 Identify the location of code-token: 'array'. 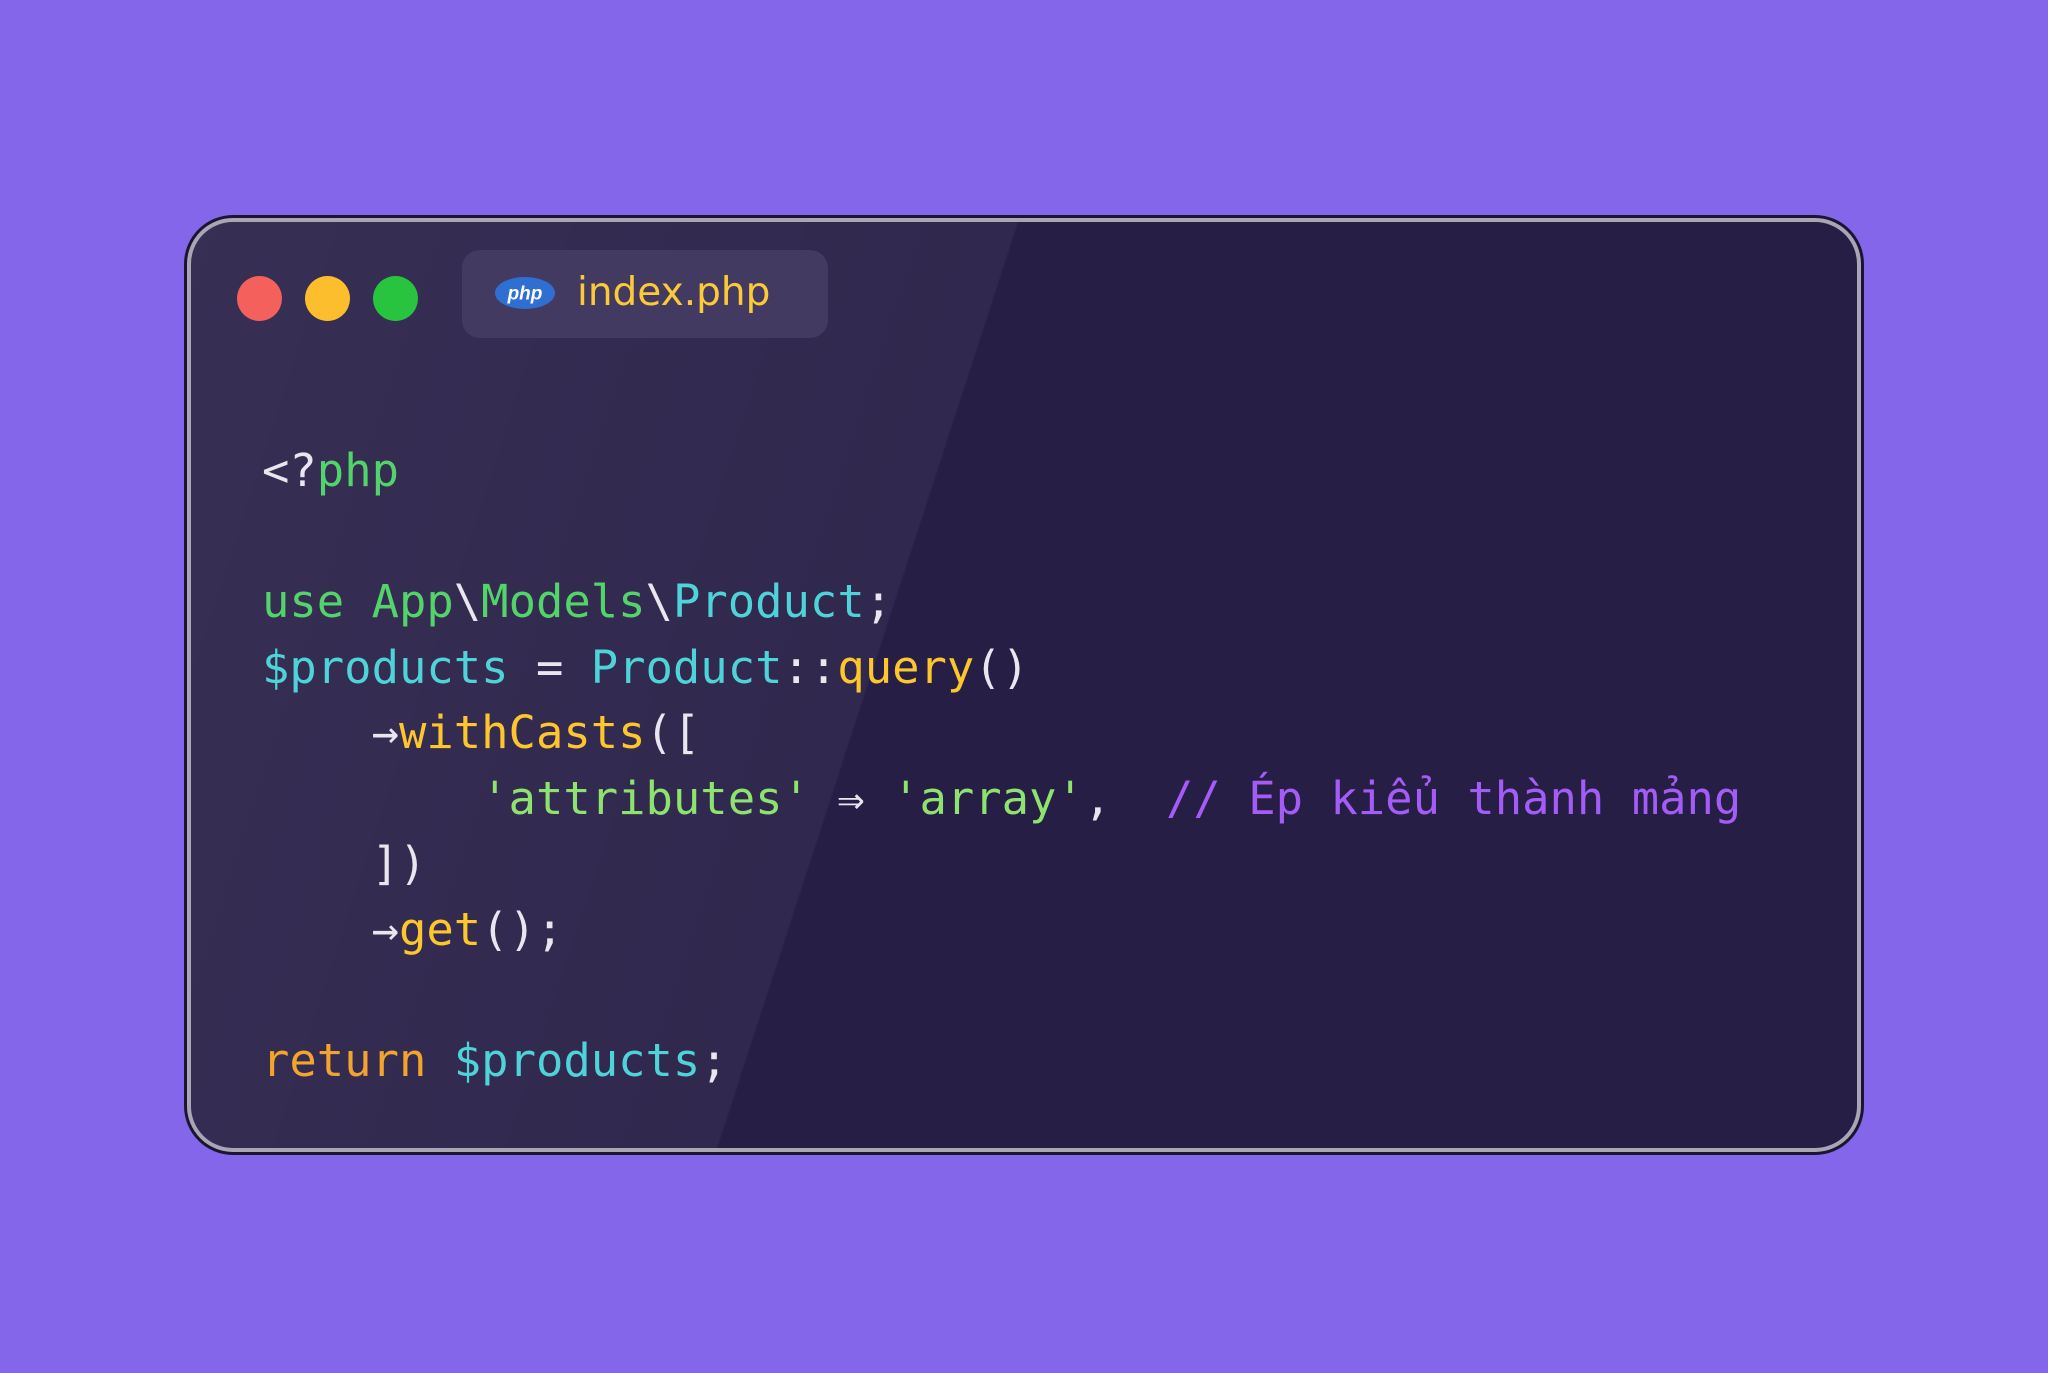
(988, 798).